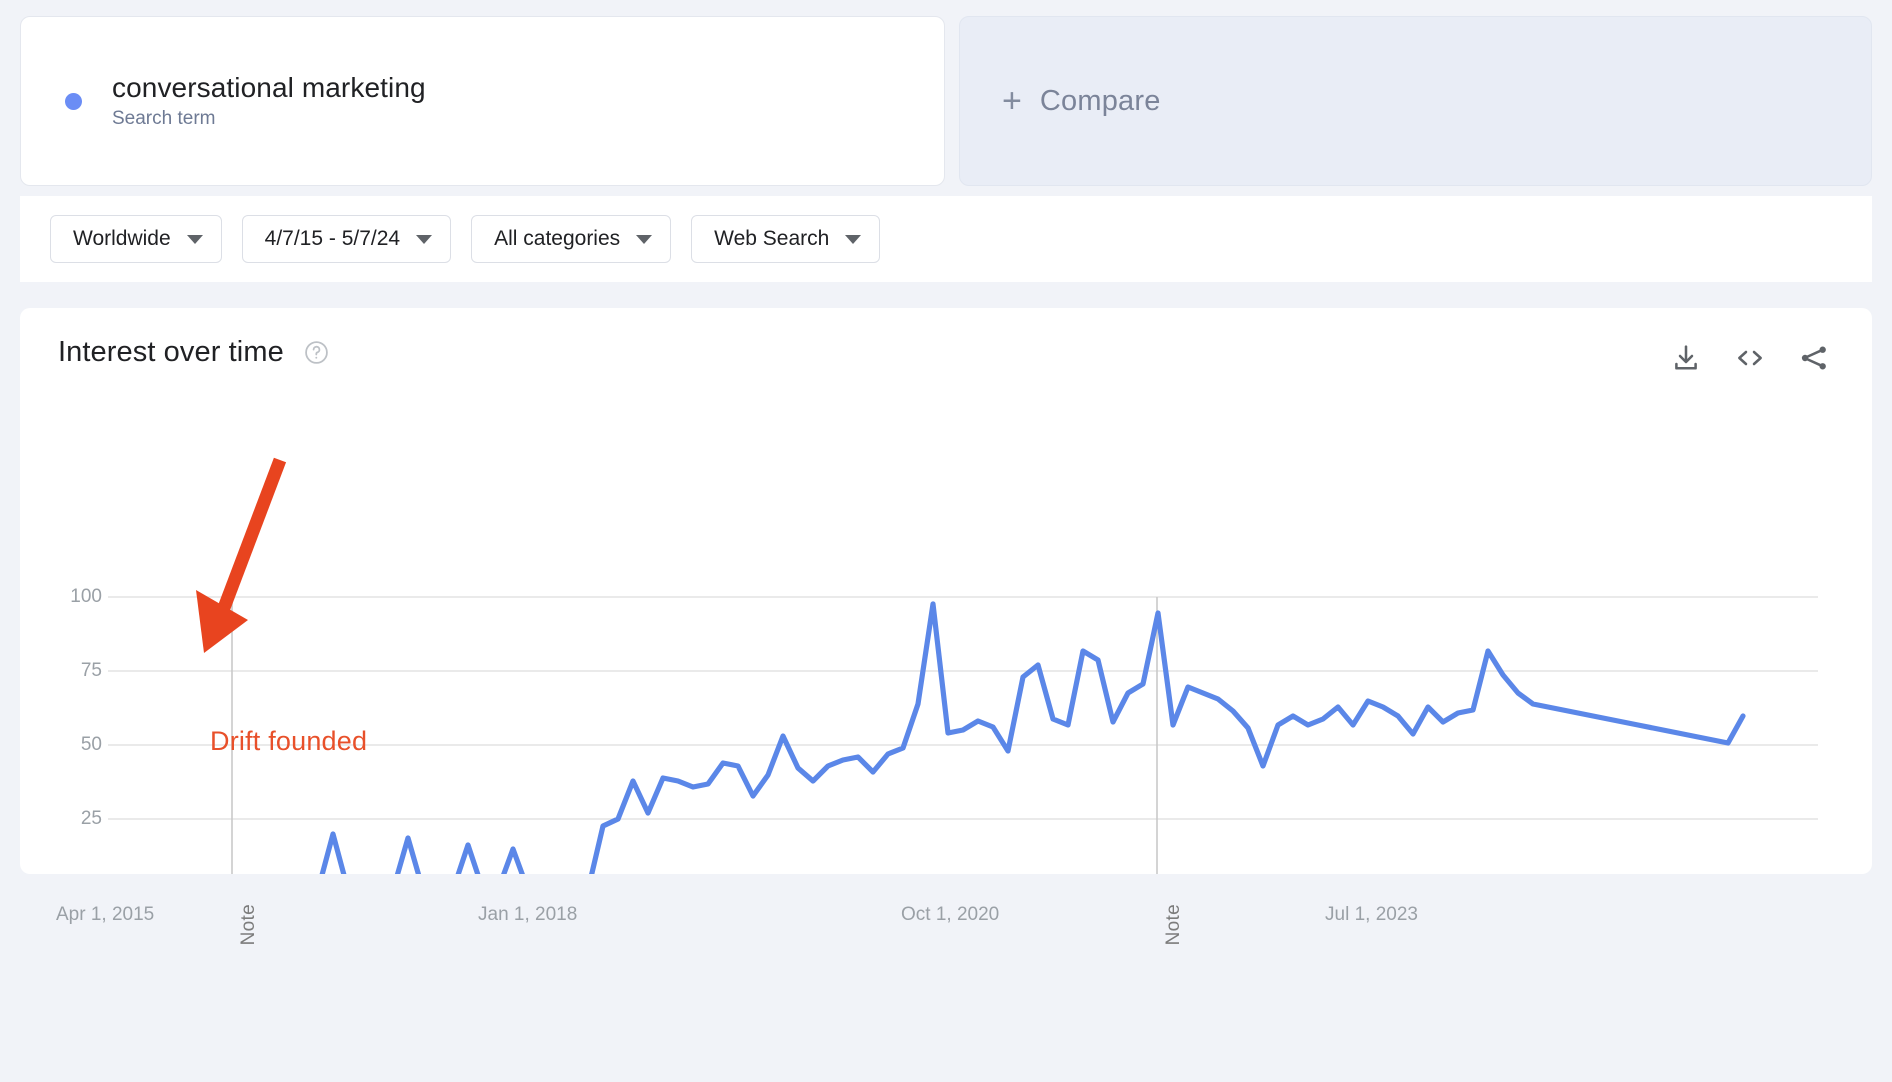 The height and width of the screenshot is (1082, 1892). What do you see at coordinates (164, 119) in the screenshot?
I see `search-term-type: Search term` at bounding box center [164, 119].